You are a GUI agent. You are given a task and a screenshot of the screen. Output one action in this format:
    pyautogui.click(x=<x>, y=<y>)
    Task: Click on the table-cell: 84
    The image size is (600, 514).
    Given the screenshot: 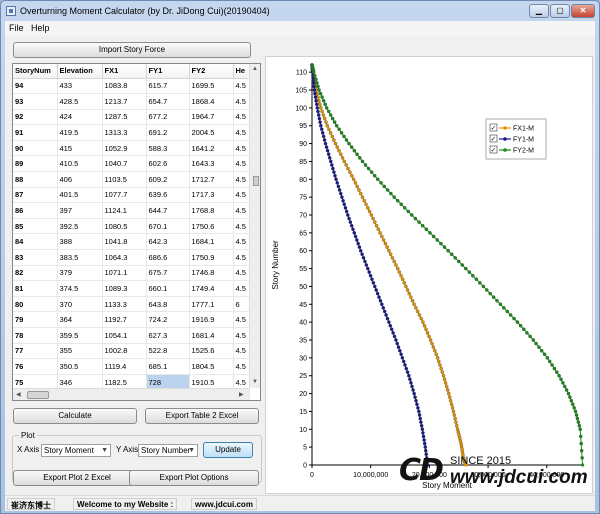 What is the action you would take?
    pyautogui.click(x=35, y=242)
    